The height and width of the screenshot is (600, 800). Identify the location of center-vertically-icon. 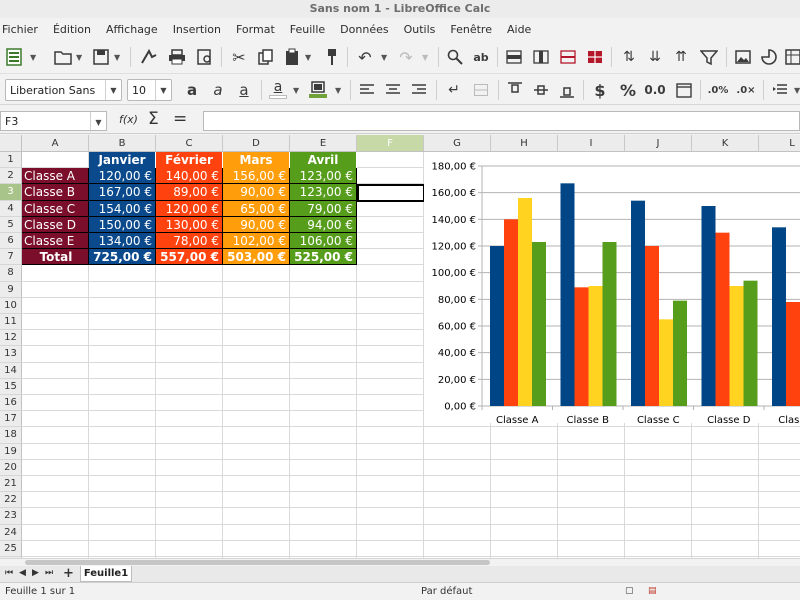
(541, 90).